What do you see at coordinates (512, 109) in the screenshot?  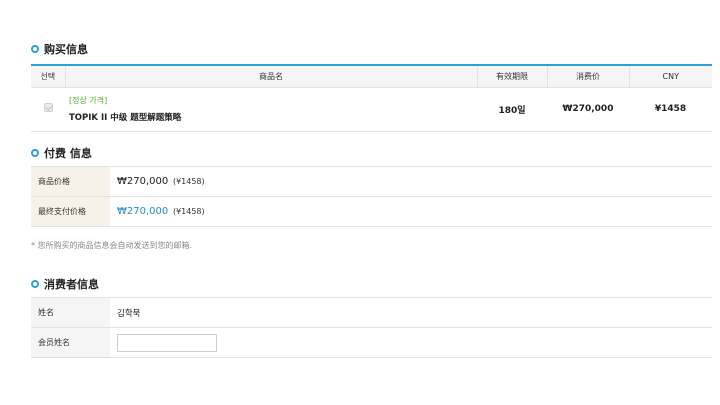 I see `period-value: 180일` at bounding box center [512, 109].